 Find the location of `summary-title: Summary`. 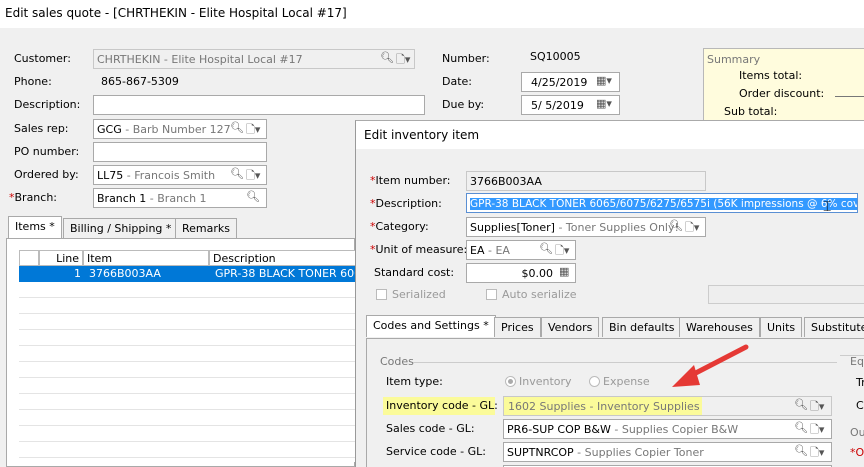

summary-title: Summary is located at coordinates (734, 59).